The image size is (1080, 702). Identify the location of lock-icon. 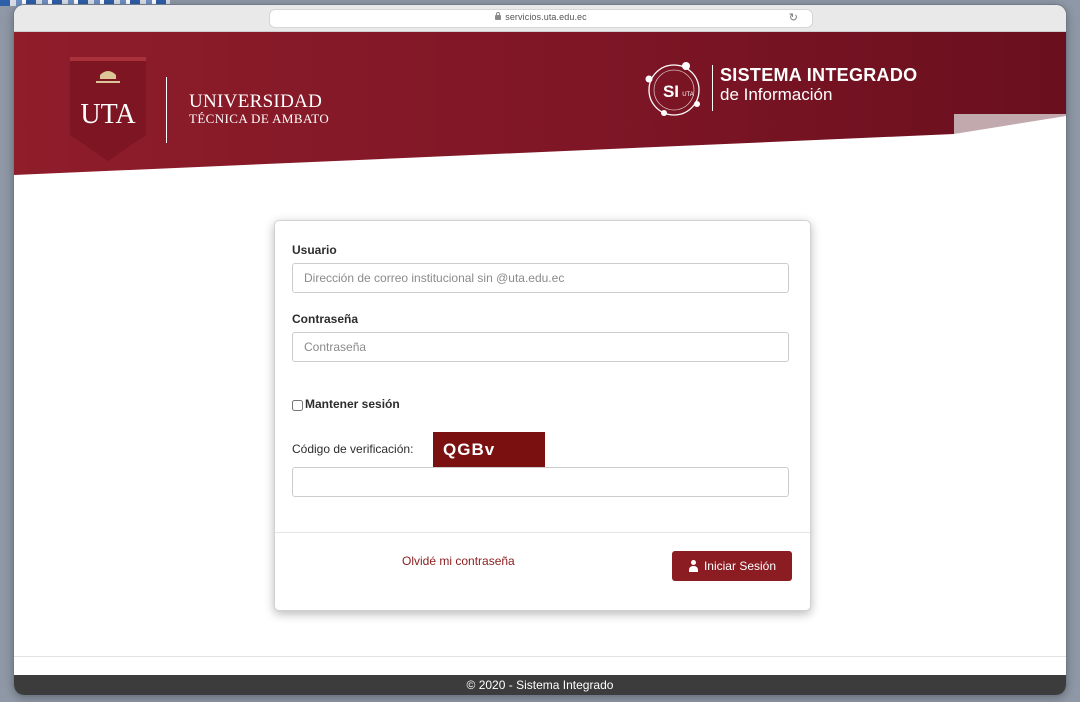
(498, 16).